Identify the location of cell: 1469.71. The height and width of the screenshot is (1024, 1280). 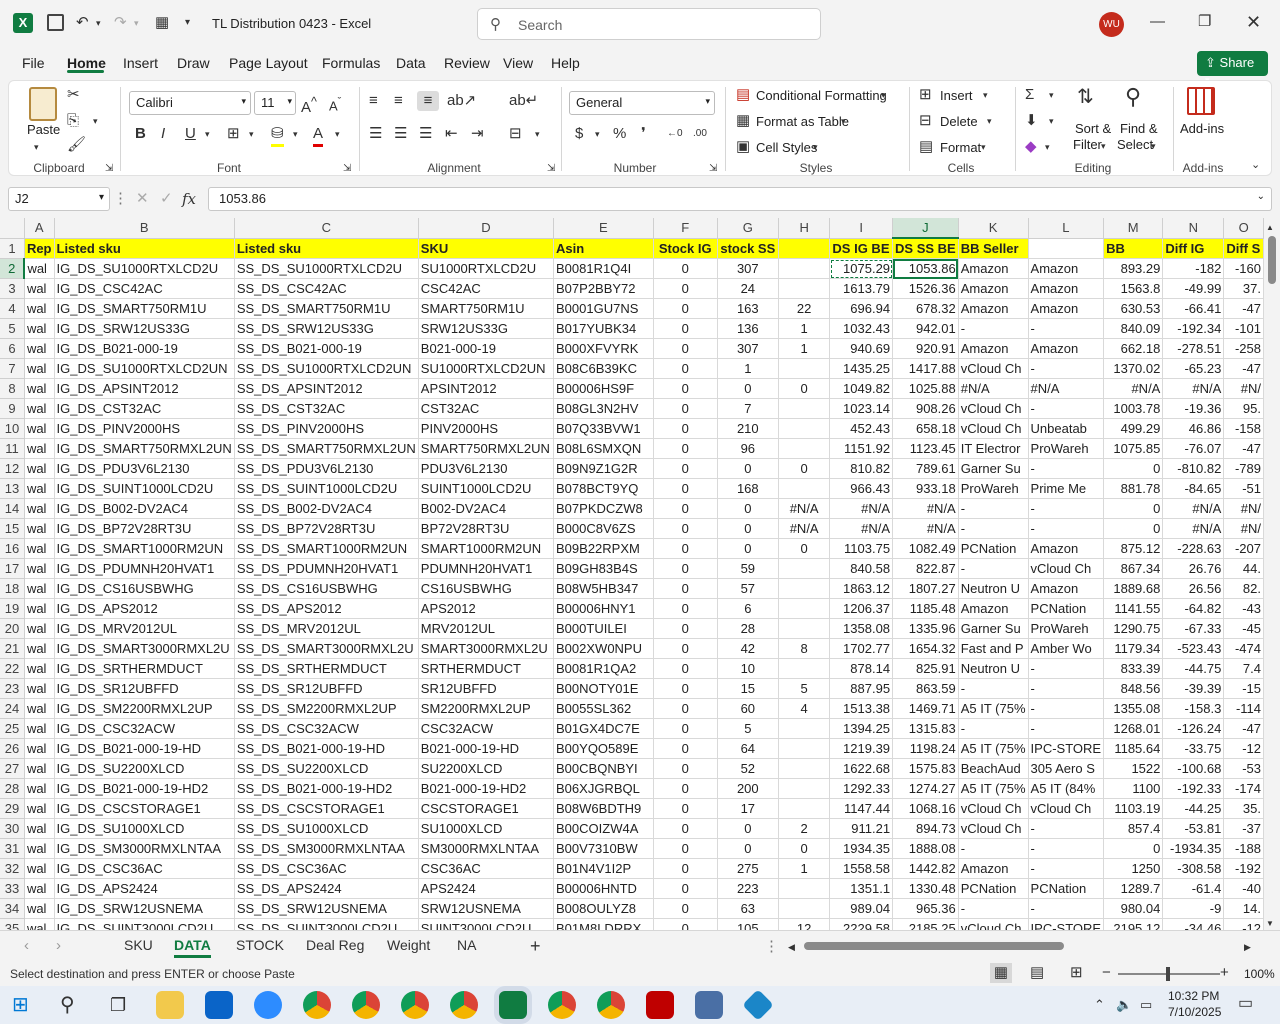
(925, 708).